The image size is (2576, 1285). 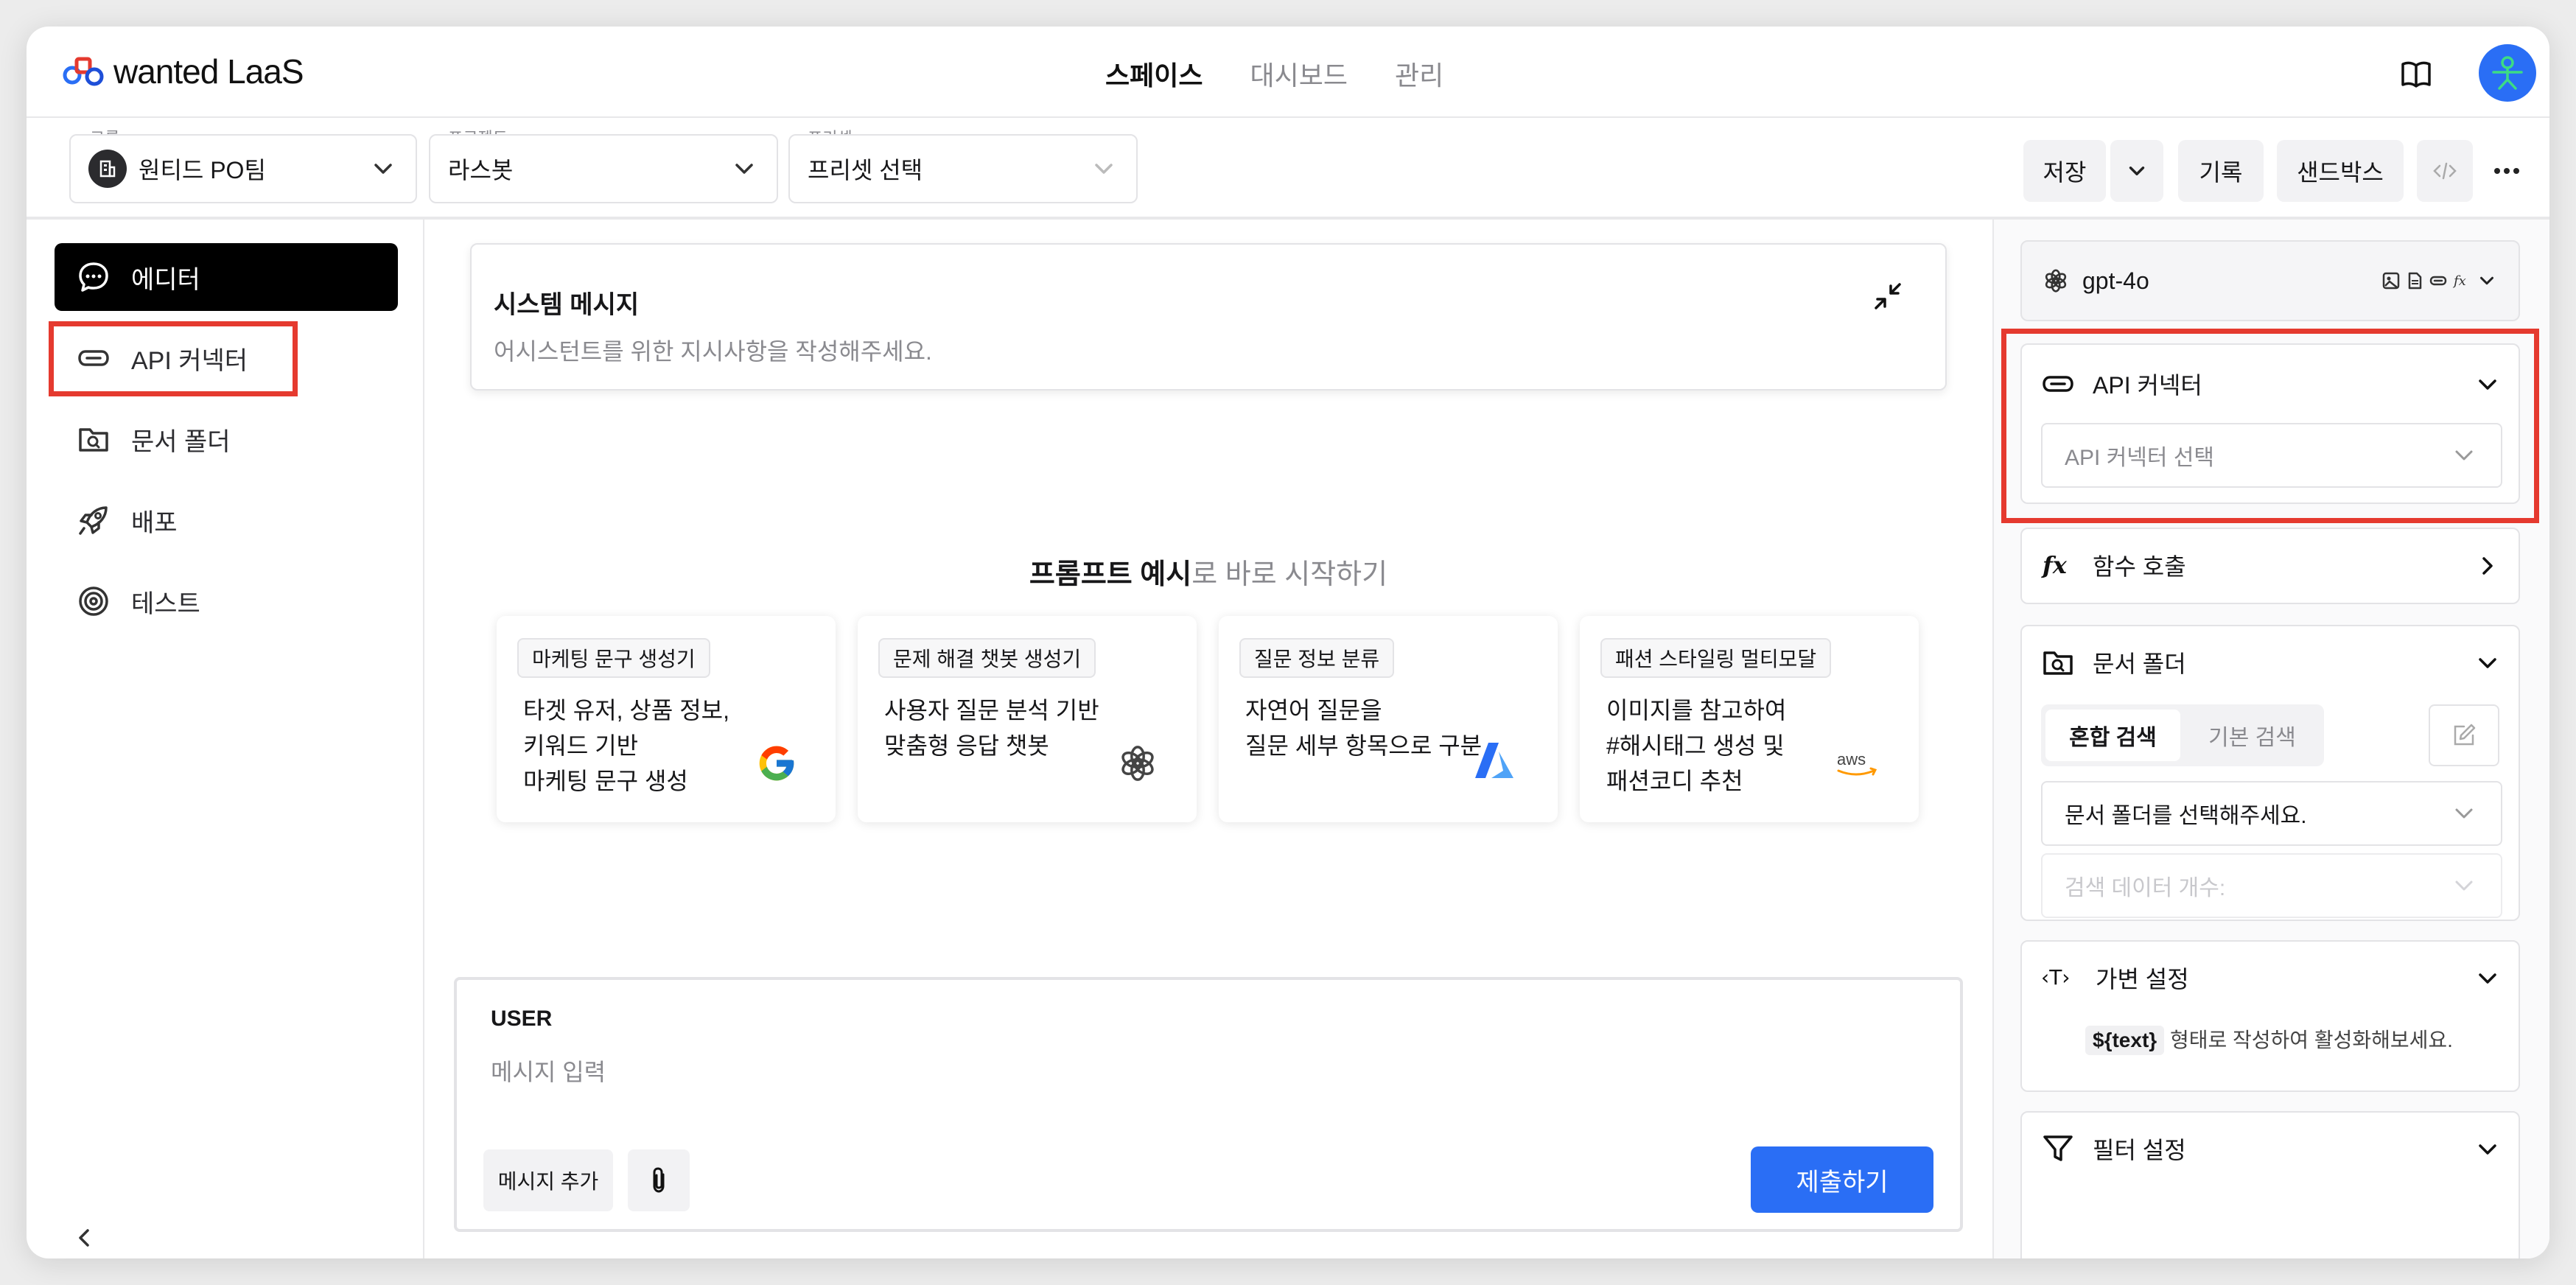 I want to click on paperclip-icon, so click(x=659, y=1180).